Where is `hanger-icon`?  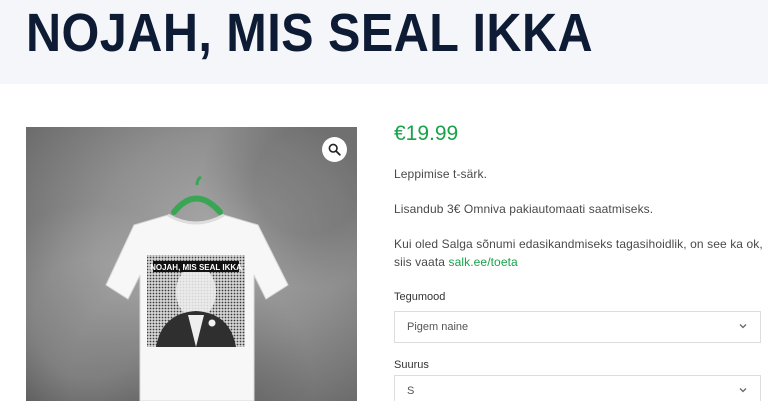
hanger-icon is located at coordinates (197, 205).